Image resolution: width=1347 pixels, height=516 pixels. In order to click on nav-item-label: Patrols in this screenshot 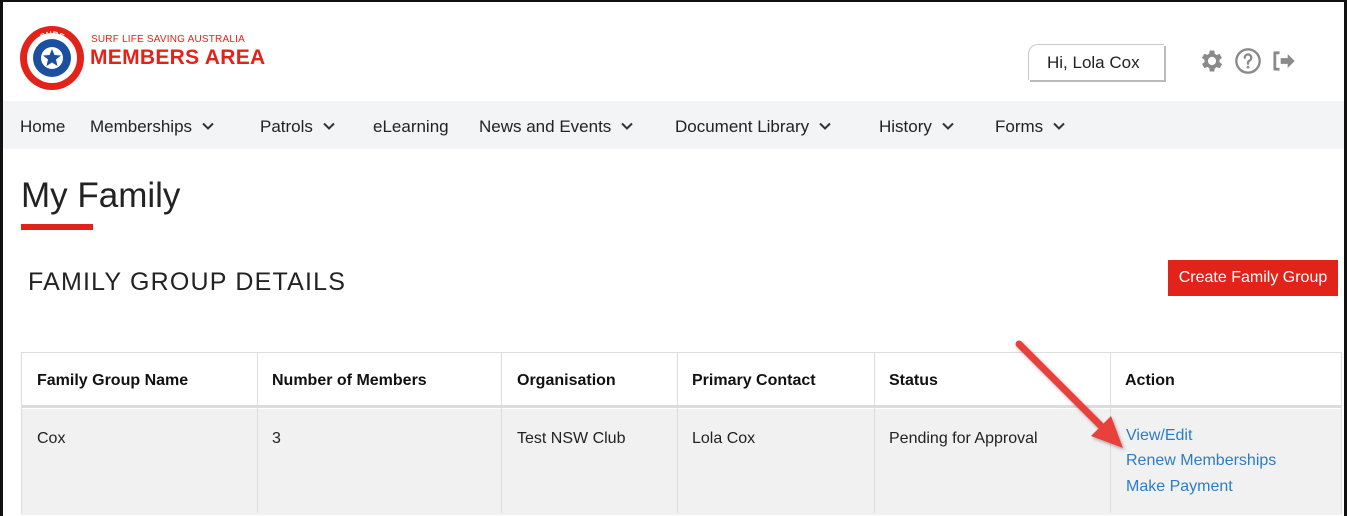, I will do `click(286, 126)`.